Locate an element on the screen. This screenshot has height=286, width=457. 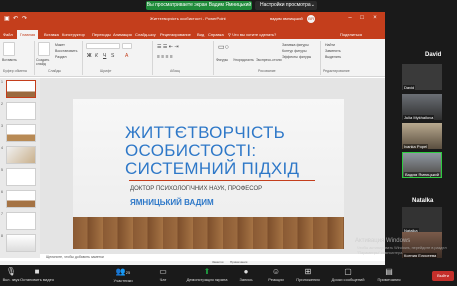
tab-slideshow: Слайд-шоу is located at coordinates (145, 34).